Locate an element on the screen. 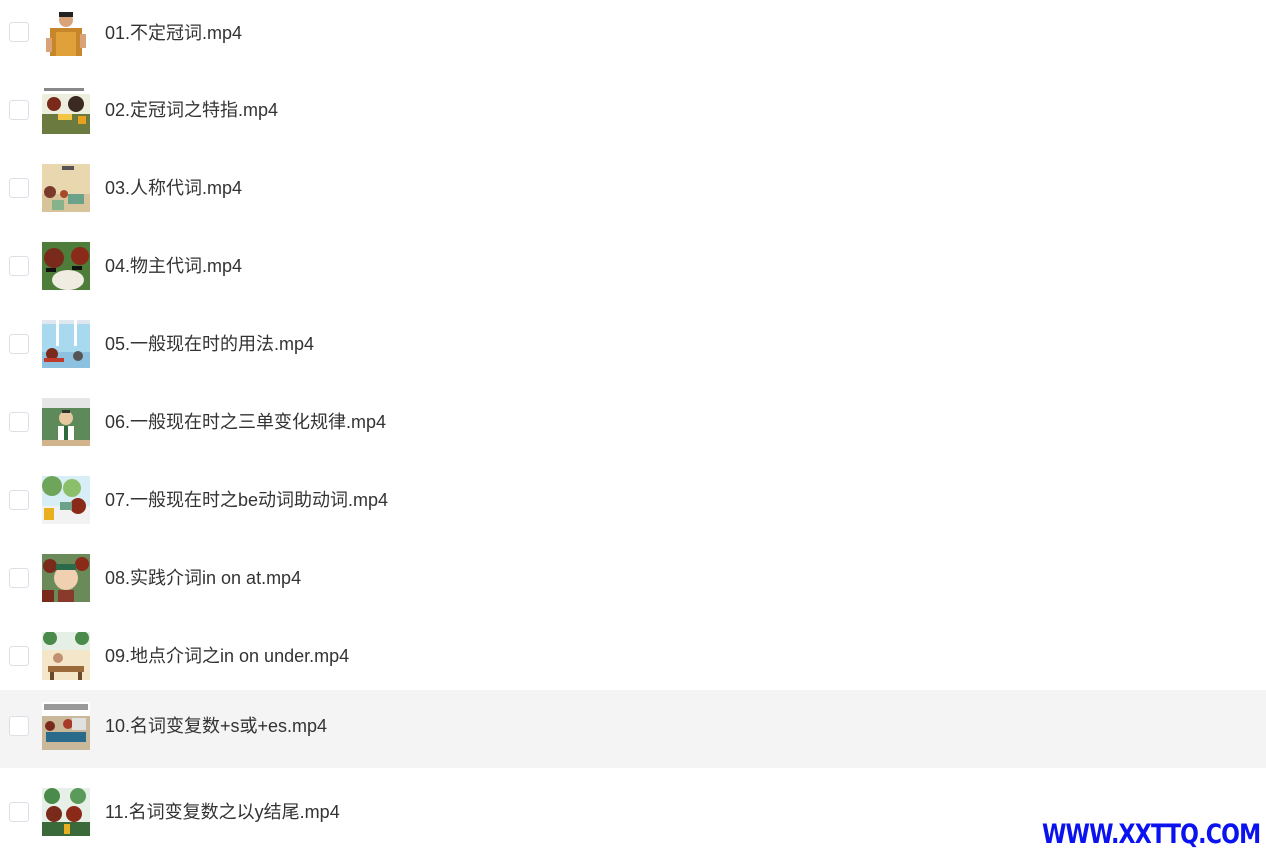 The image size is (1266, 854). file-row: 07.一般现在时之be动词助动词.mp4 is located at coordinates (633, 495).